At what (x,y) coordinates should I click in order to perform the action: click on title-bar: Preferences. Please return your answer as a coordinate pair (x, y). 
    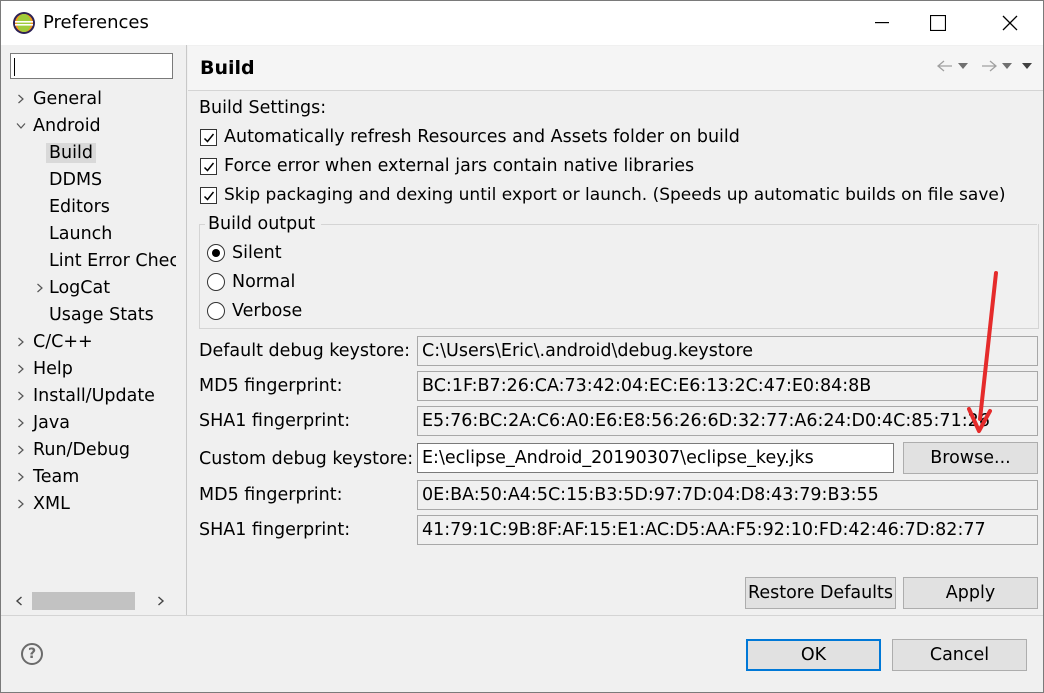
    Looking at the image, I should click on (522, 23).